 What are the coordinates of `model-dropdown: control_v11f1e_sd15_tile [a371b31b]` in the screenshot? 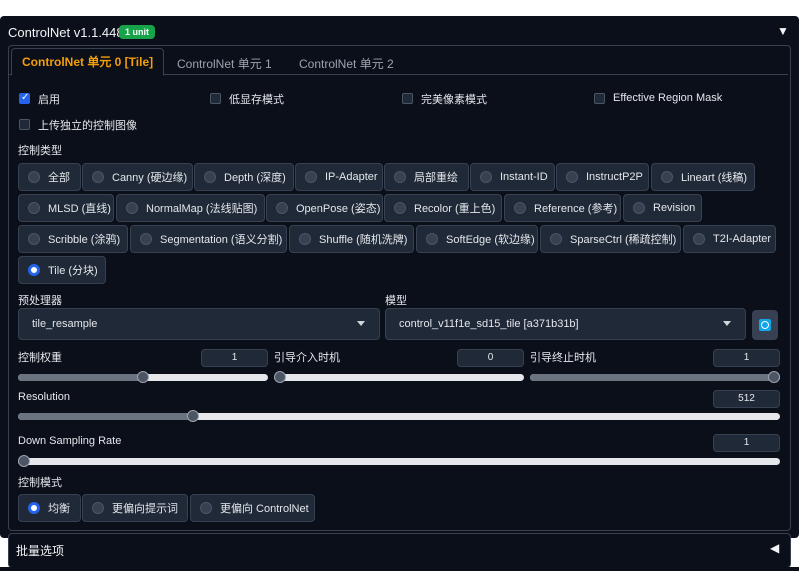 It's located at (565, 324).